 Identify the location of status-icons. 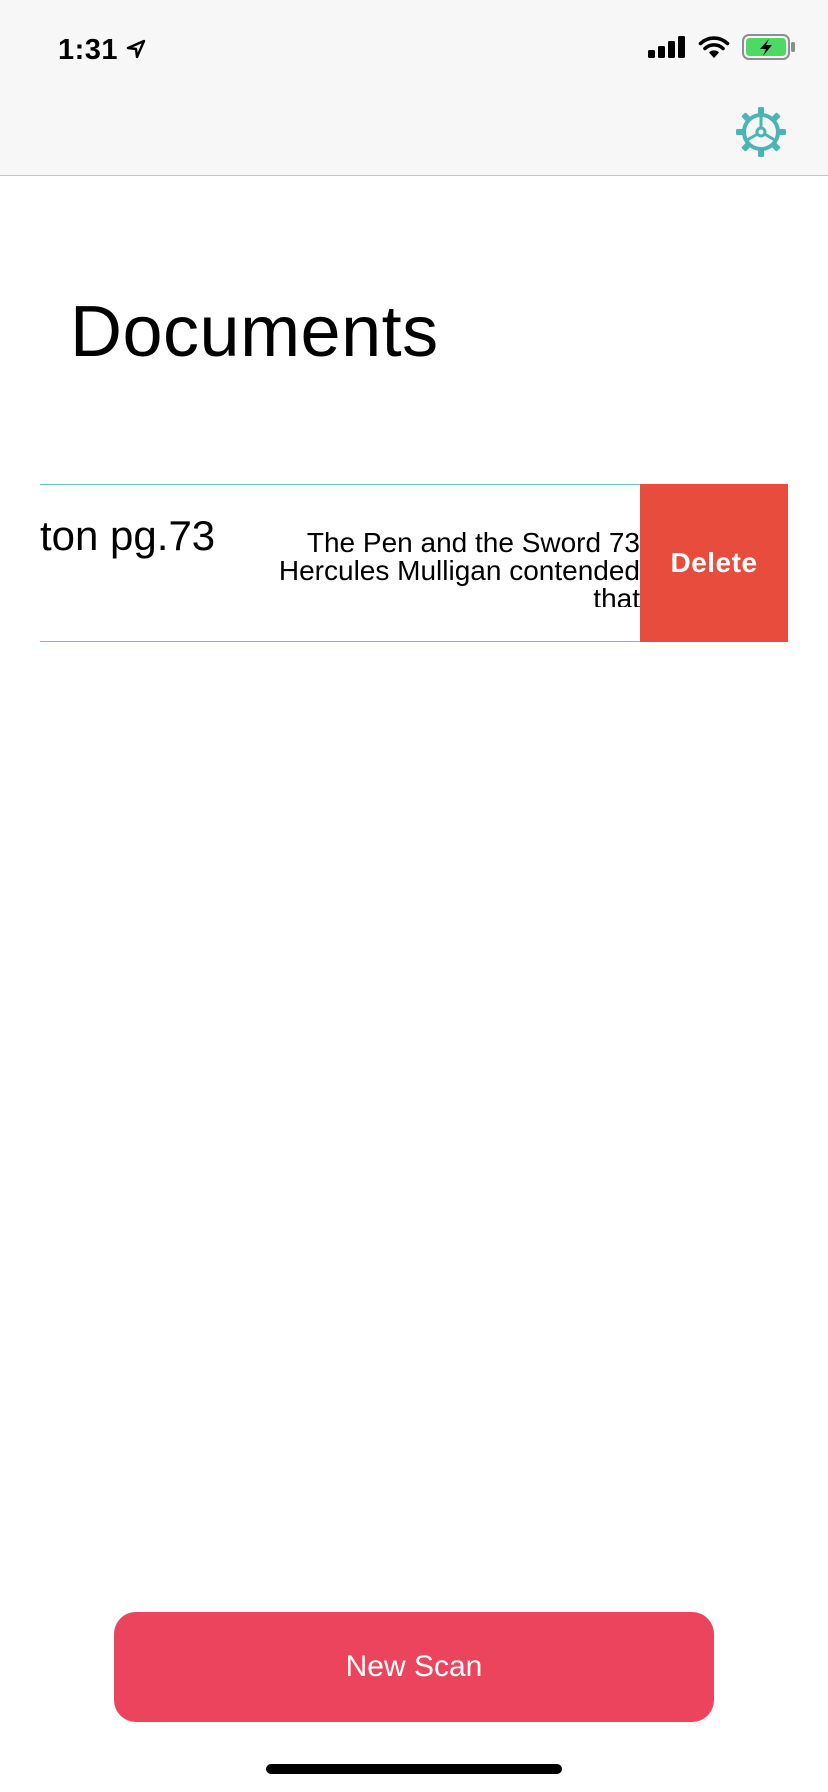
(722, 49).